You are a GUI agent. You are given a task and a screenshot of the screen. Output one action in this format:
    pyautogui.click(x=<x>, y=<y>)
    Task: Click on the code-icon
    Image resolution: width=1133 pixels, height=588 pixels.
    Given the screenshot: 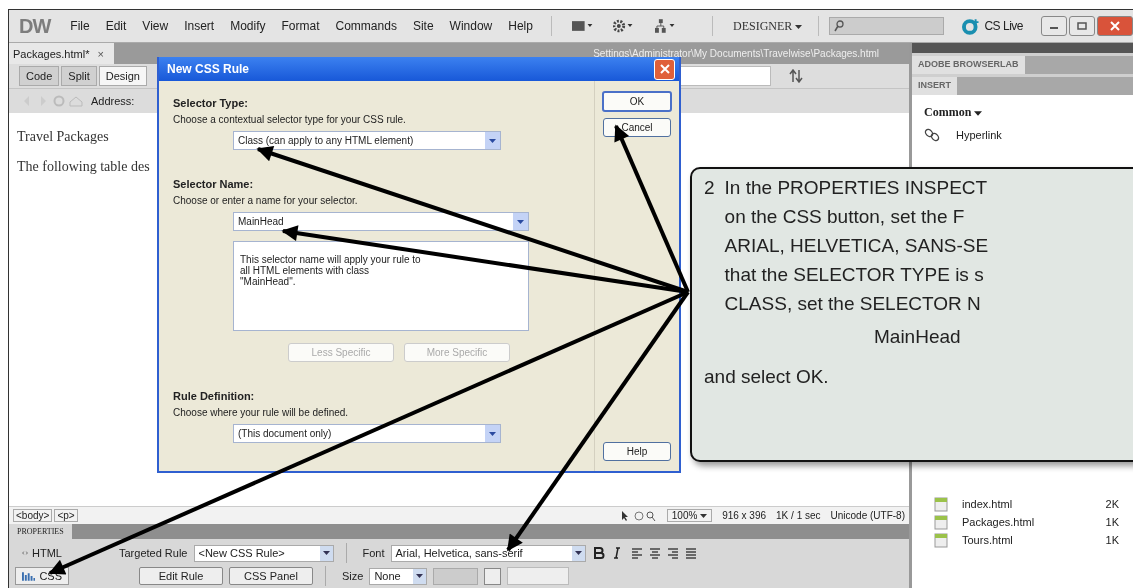 What is the action you would take?
    pyautogui.click(x=25, y=553)
    